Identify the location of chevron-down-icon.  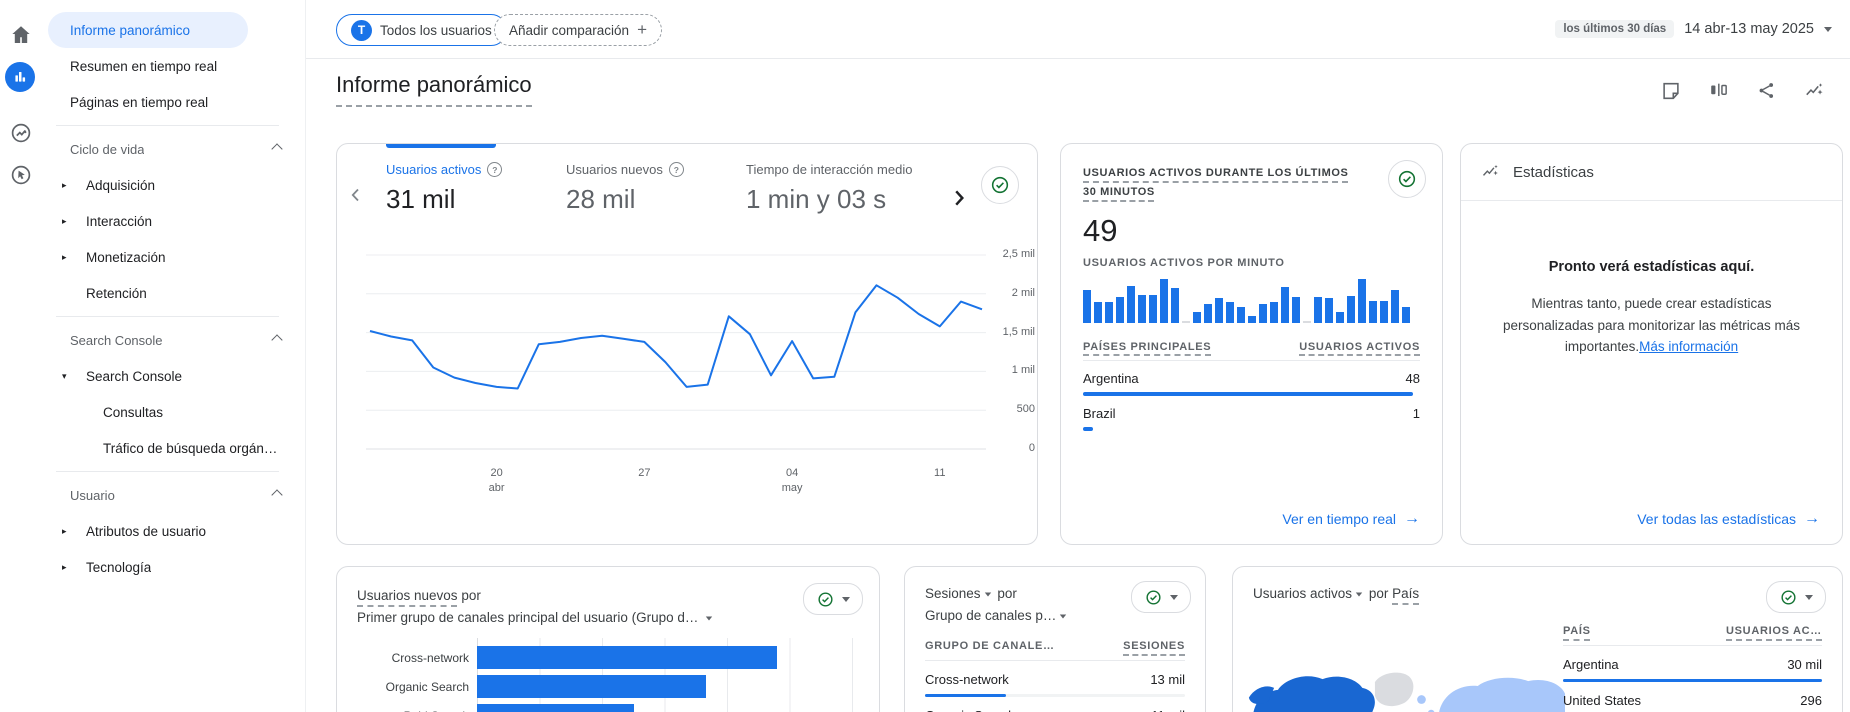
(987, 594).